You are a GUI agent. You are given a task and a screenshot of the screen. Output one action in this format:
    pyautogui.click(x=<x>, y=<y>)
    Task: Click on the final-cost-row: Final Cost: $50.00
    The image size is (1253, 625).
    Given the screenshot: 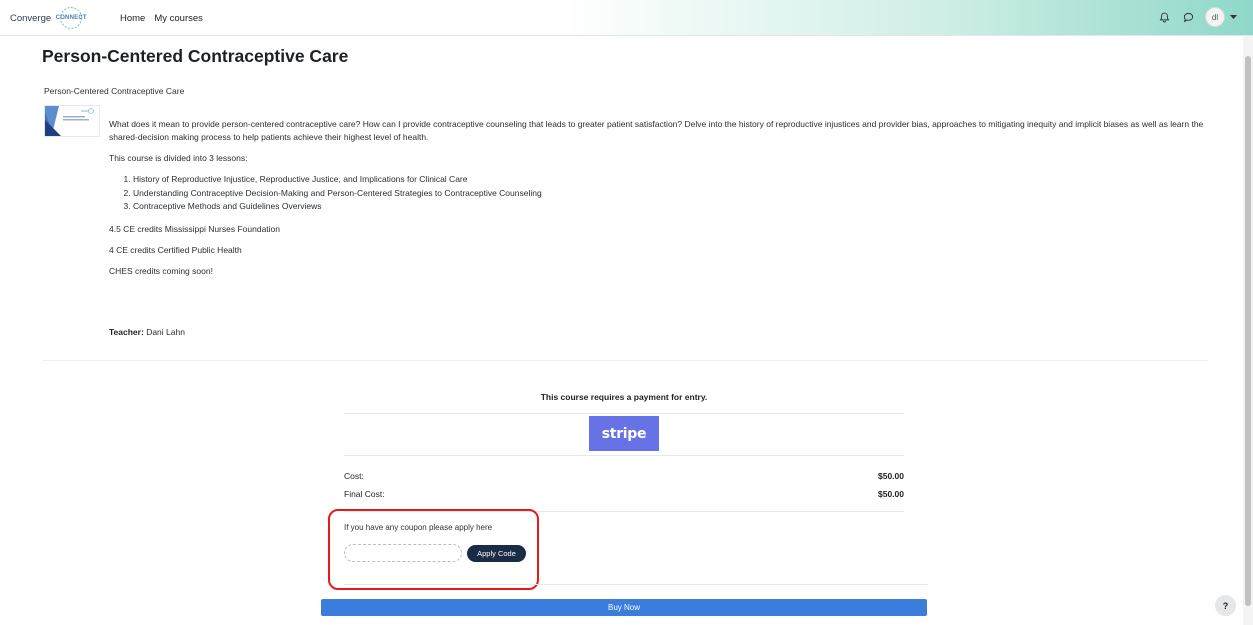 What is the action you would take?
    pyautogui.click(x=624, y=494)
    